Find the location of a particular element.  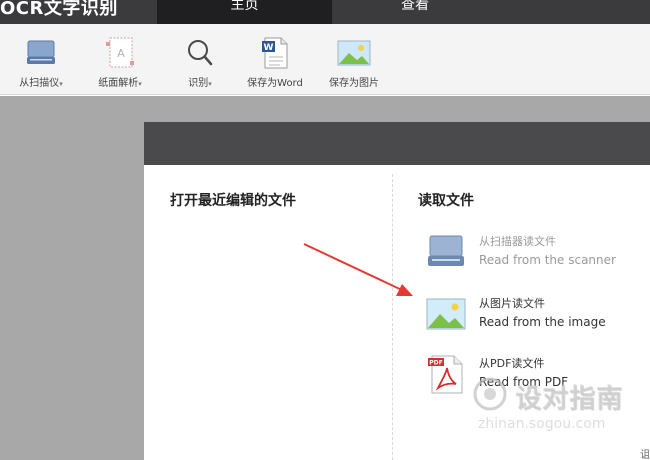

image-option-title: 从图片读文件 is located at coordinates (512, 303).